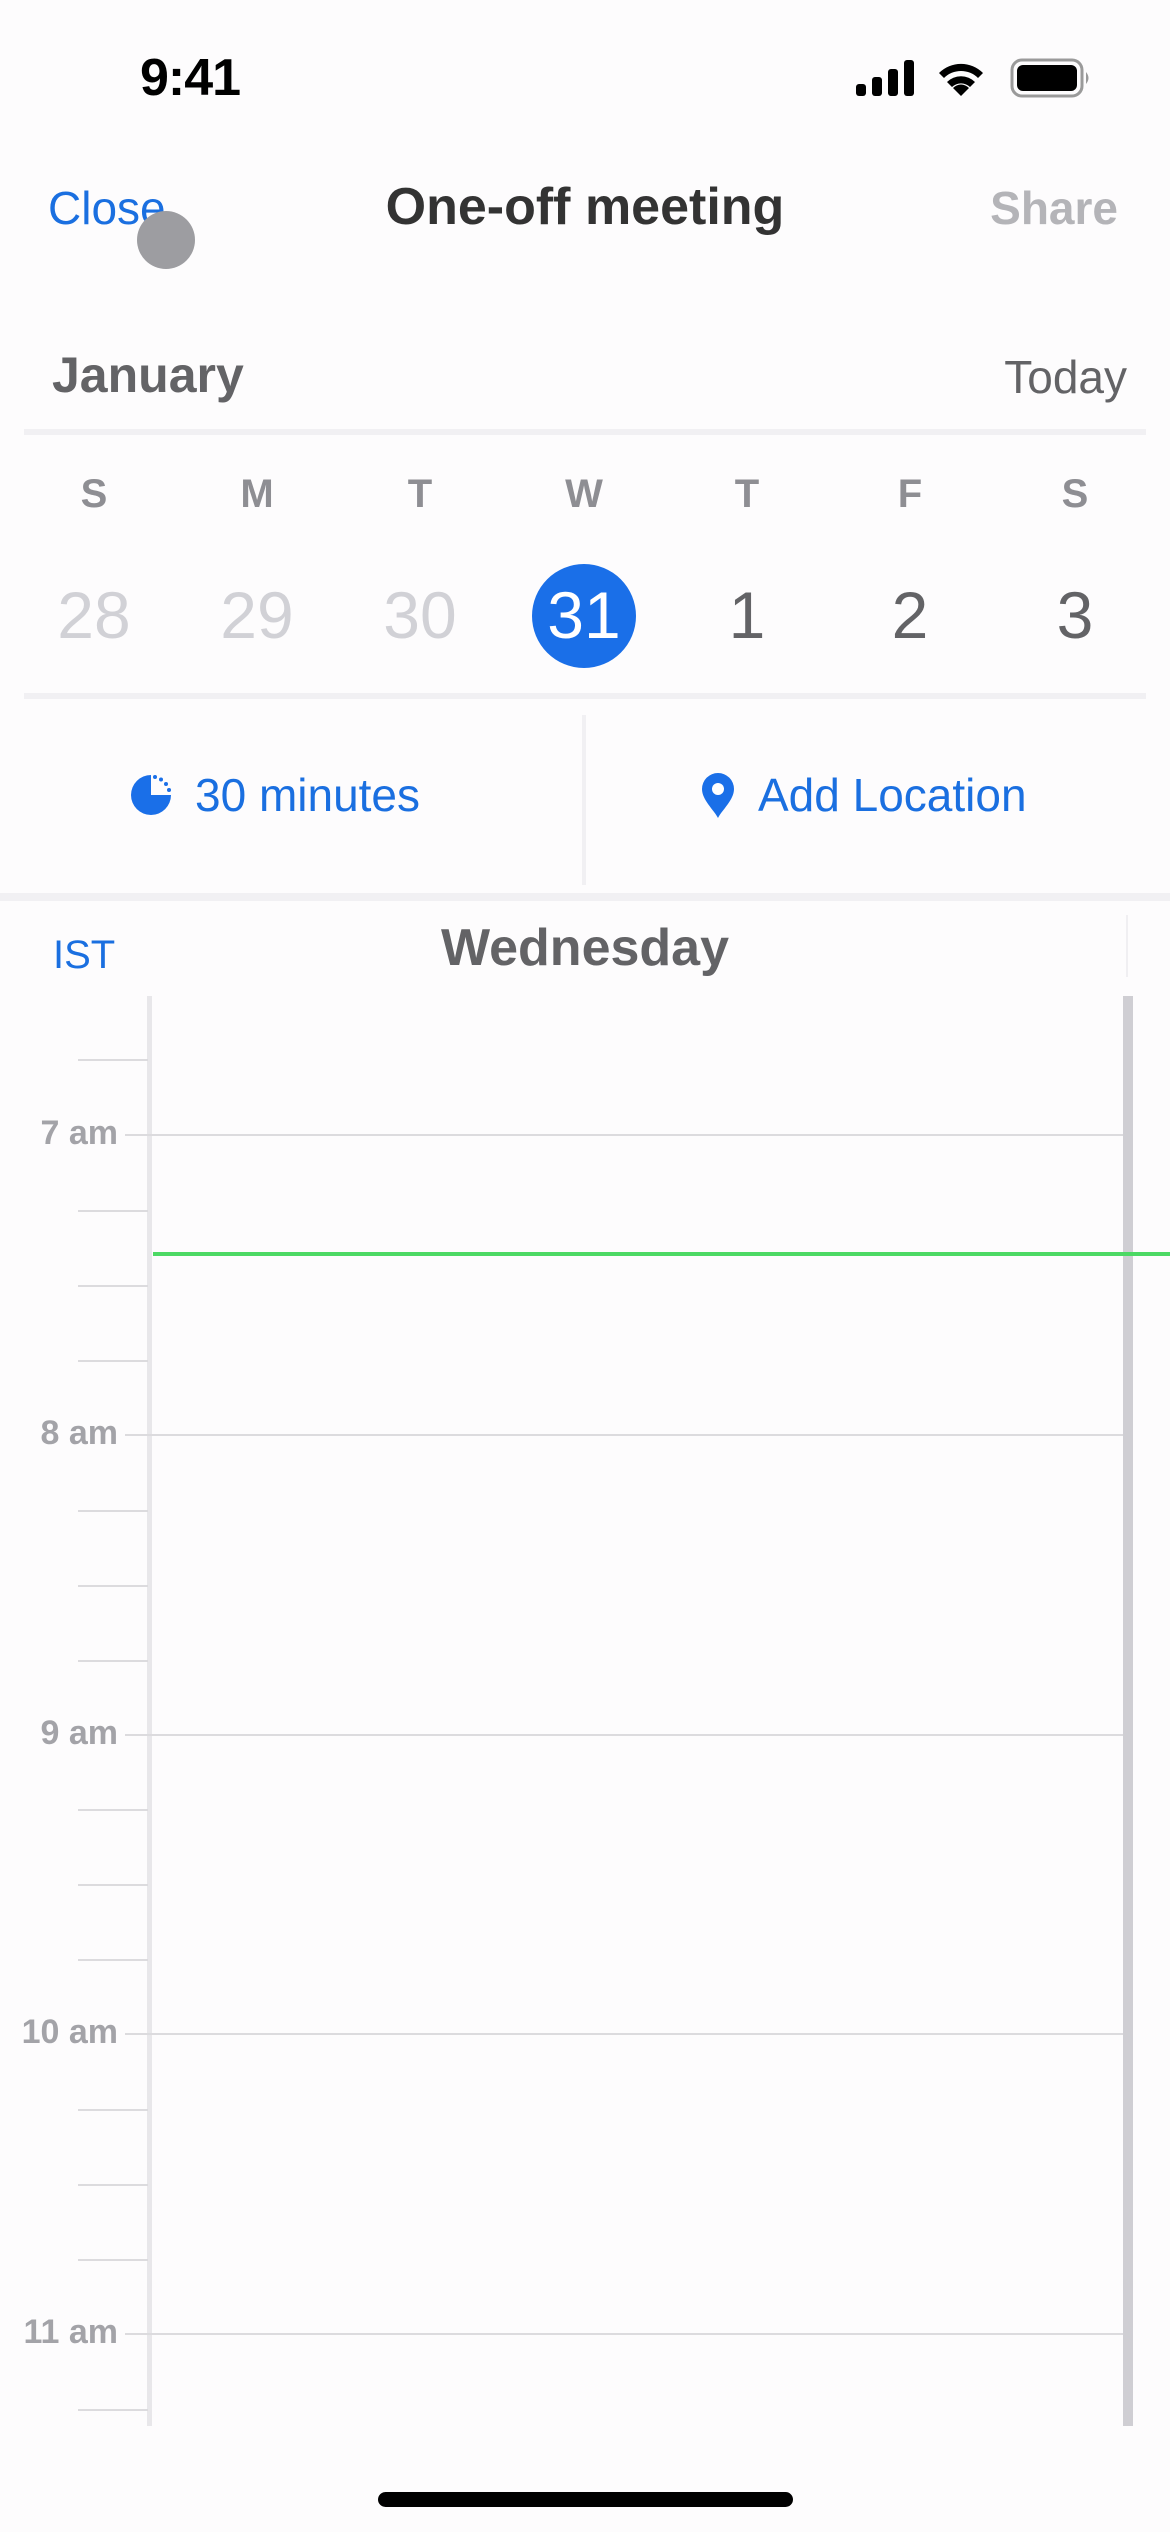 This screenshot has width=1170, height=2532. I want to click on cellular-signal-icon, so click(885, 78).